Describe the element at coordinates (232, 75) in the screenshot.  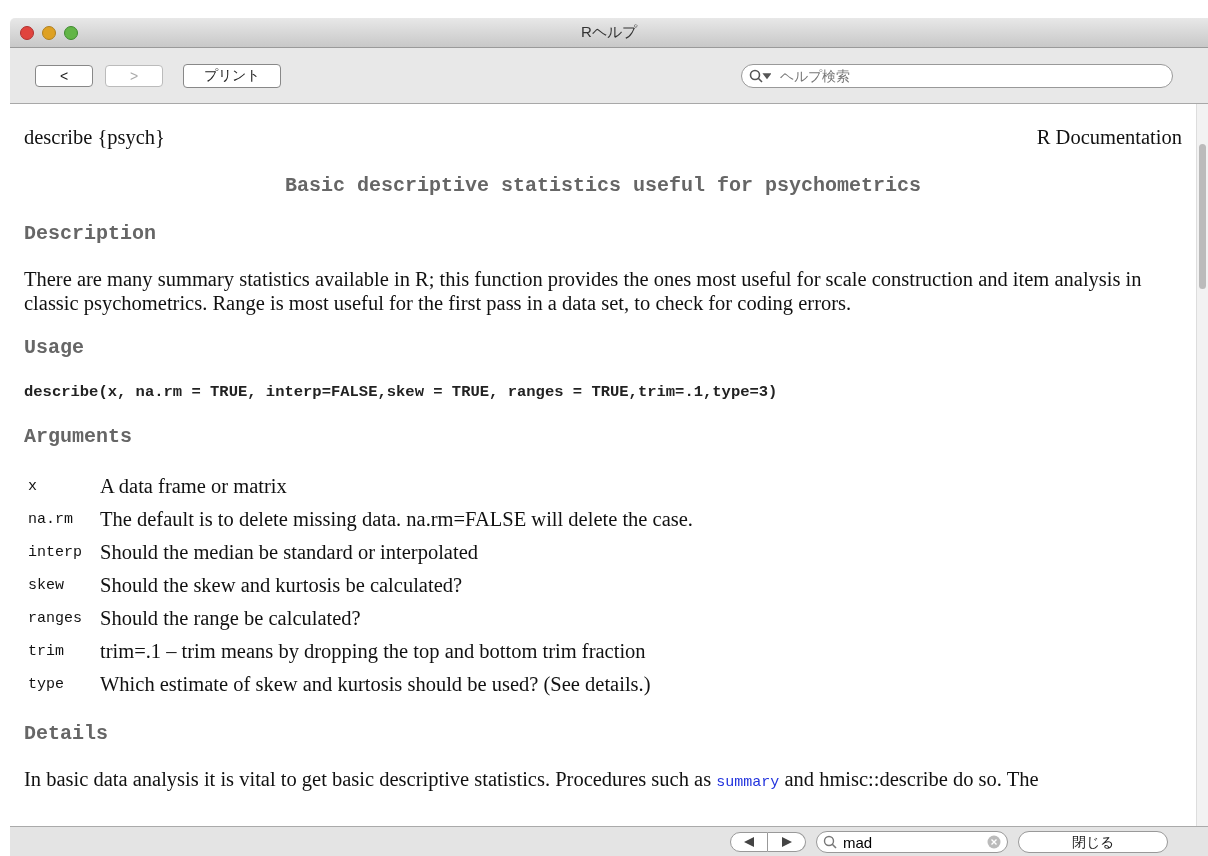
I see `print-button: プリント` at that location.